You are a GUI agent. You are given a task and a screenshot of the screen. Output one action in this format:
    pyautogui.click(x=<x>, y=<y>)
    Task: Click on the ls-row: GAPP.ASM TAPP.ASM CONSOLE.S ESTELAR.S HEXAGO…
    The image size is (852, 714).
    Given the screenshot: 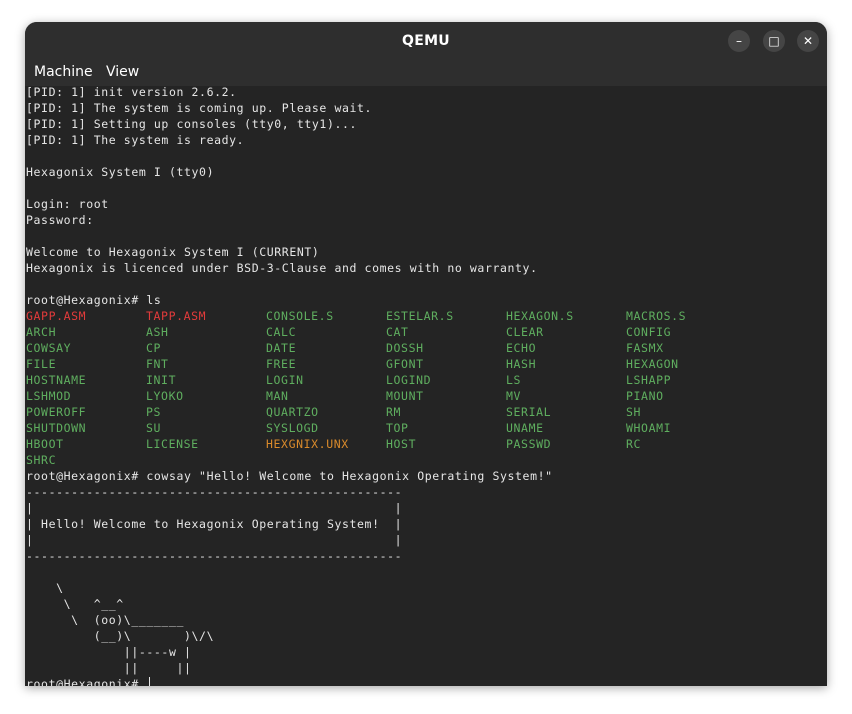 What is the action you would take?
    pyautogui.click(x=356, y=316)
    